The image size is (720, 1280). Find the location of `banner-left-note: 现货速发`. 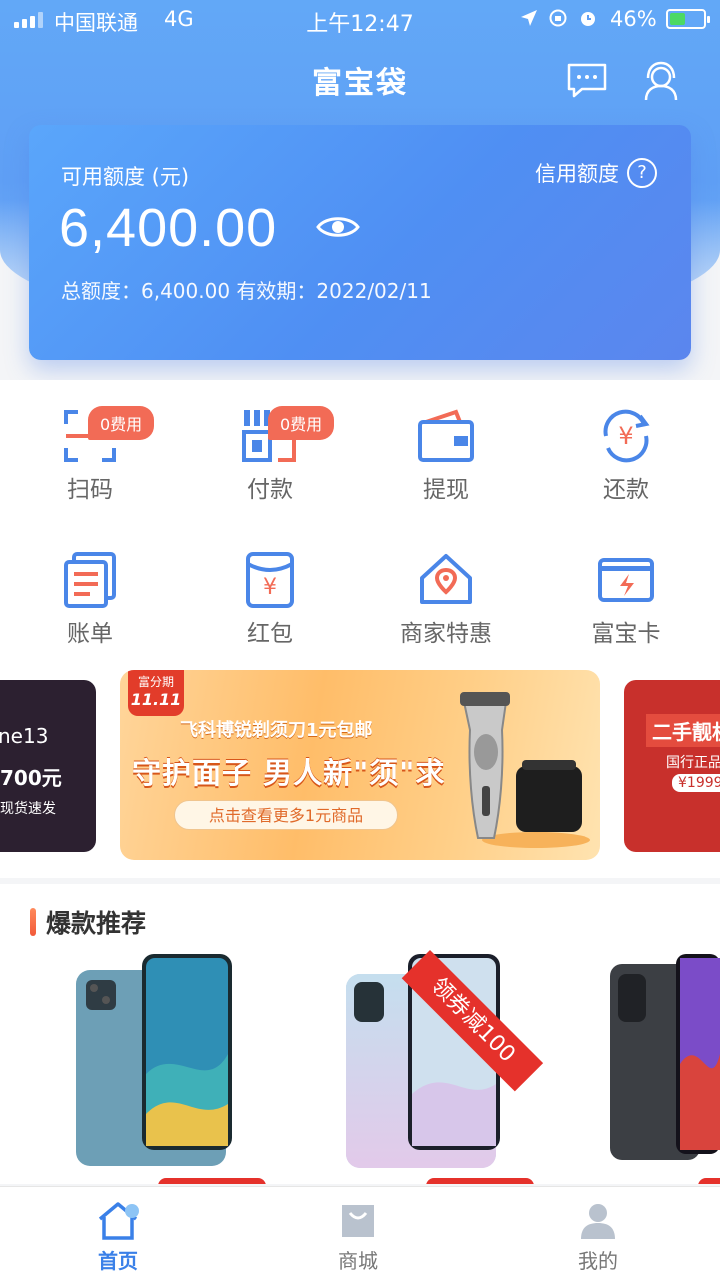

banner-left-note: 现货速发 is located at coordinates (28, 809).